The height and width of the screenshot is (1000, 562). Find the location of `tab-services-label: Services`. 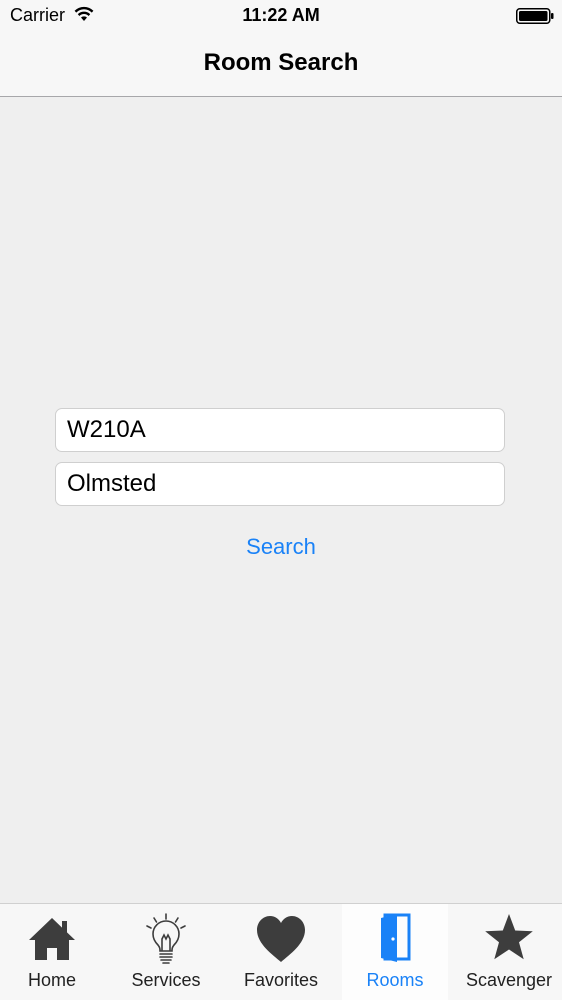

tab-services-label: Services is located at coordinates (166, 980).